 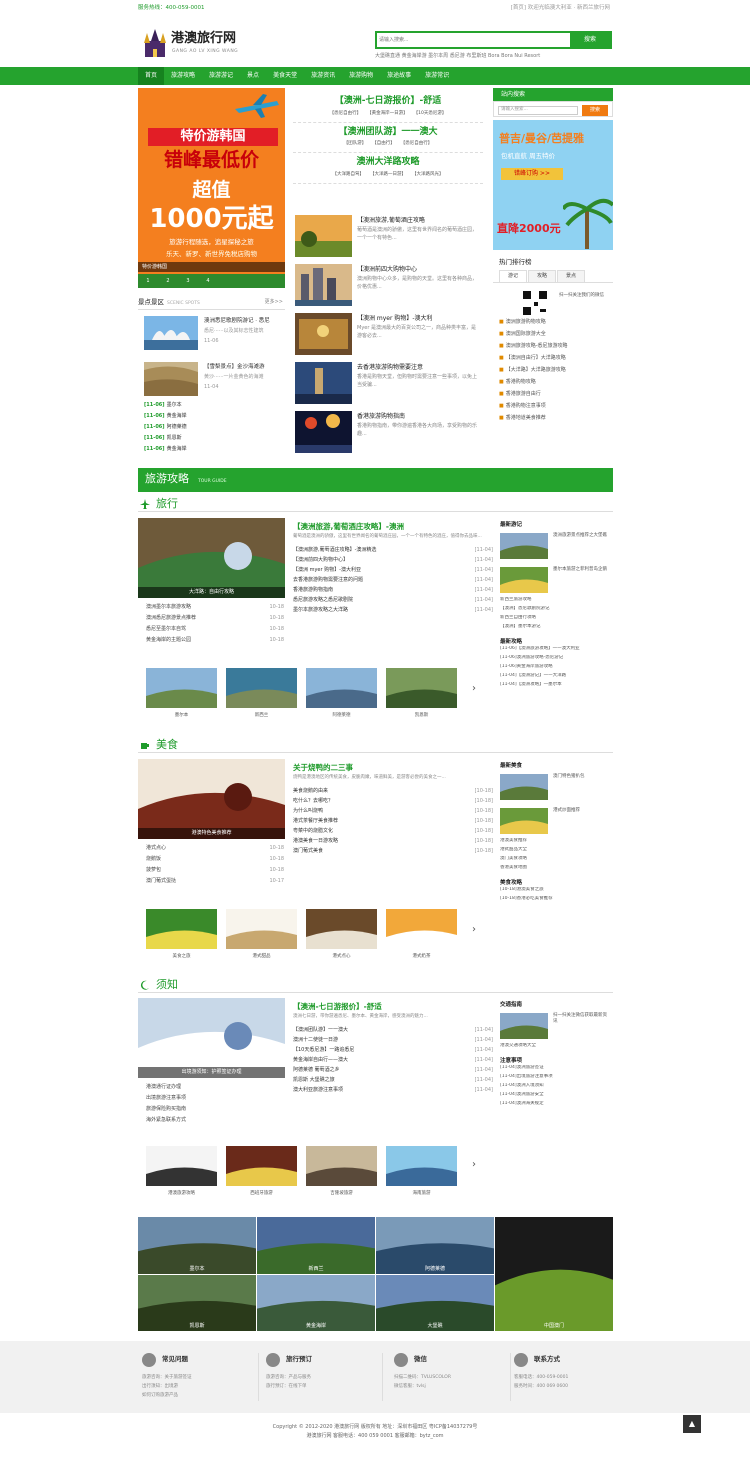 What do you see at coordinates (556, 582) in the screenshot?
I see `sidebar-row: 墨尔本旅游之菲利普岛企鹅` at bounding box center [556, 582].